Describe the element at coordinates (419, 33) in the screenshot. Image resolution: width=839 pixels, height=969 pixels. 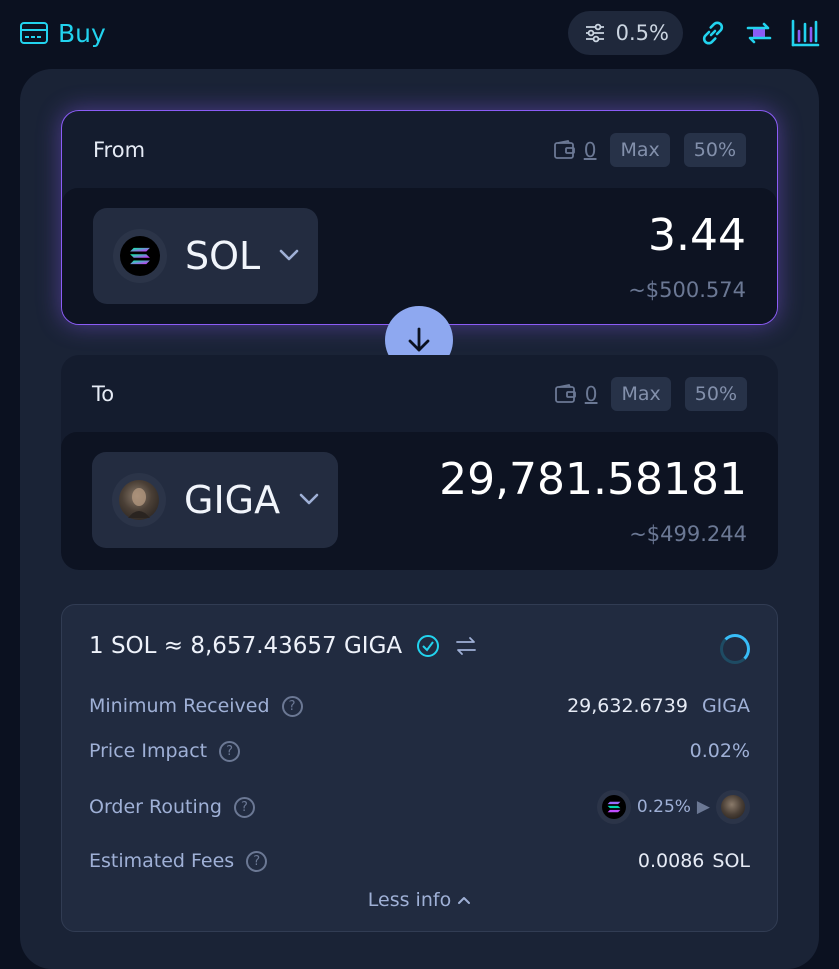
I see `top-bar: Buy 0.5%` at that location.